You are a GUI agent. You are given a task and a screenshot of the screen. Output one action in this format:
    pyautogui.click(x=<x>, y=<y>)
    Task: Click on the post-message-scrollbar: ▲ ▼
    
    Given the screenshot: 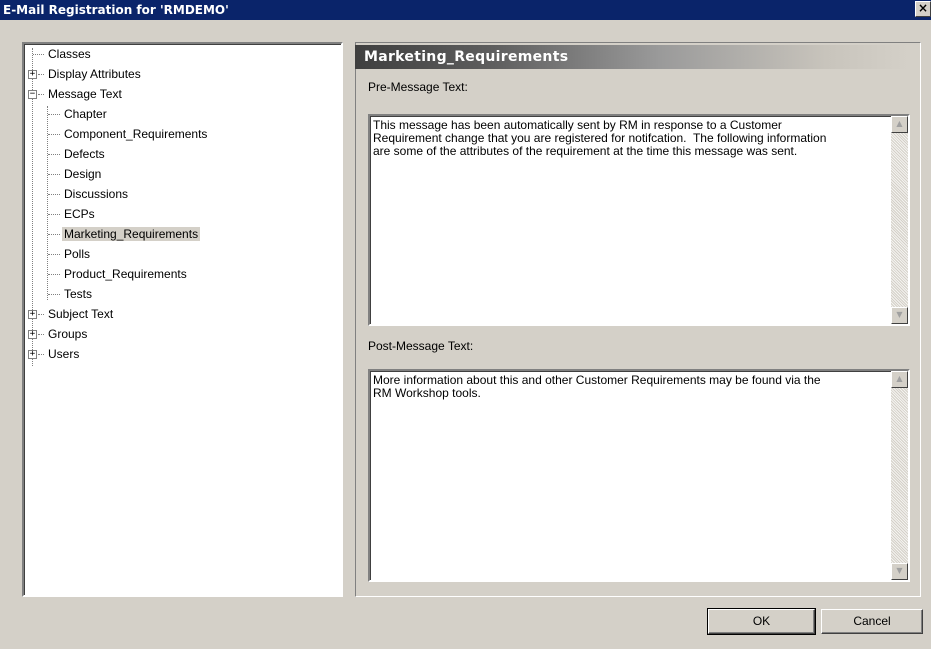 What is the action you would take?
    pyautogui.click(x=899, y=475)
    